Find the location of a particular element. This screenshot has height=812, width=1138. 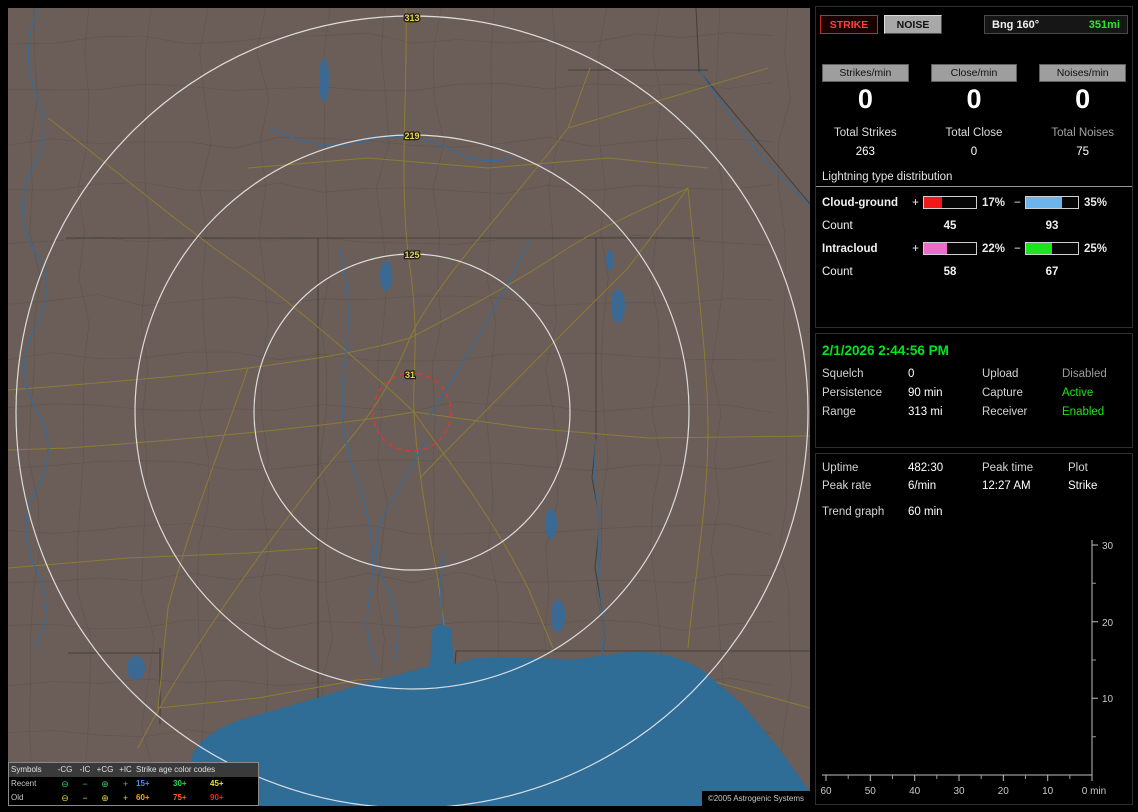

legend-row-recent: Recent ⊖ − ⊕ + 15+ 30+ 45+ is located at coordinates (133, 784).